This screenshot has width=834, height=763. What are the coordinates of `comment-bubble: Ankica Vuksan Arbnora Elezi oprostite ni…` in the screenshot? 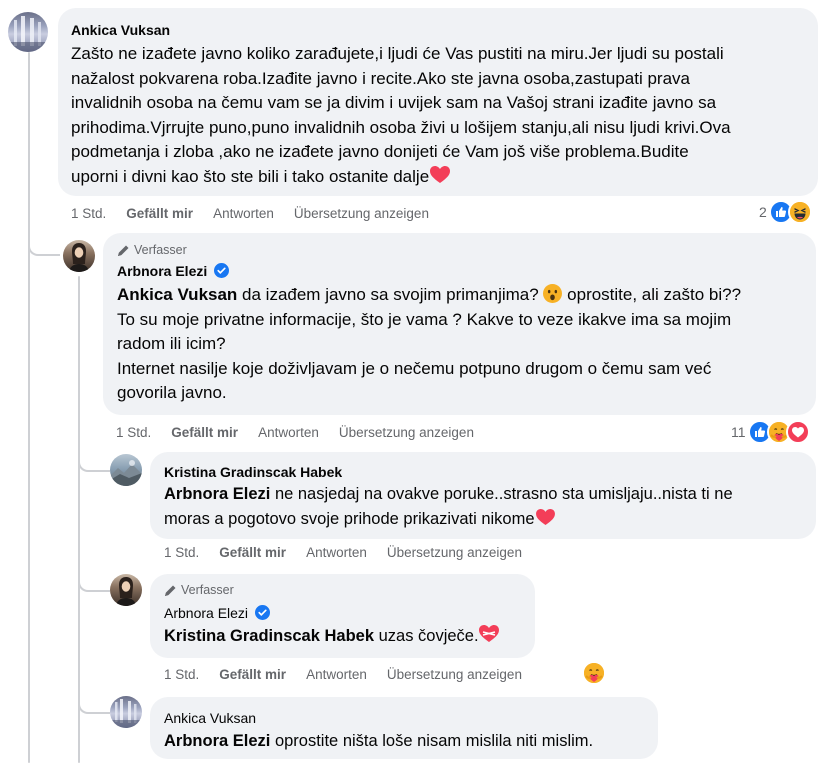 It's located at (404, 728).